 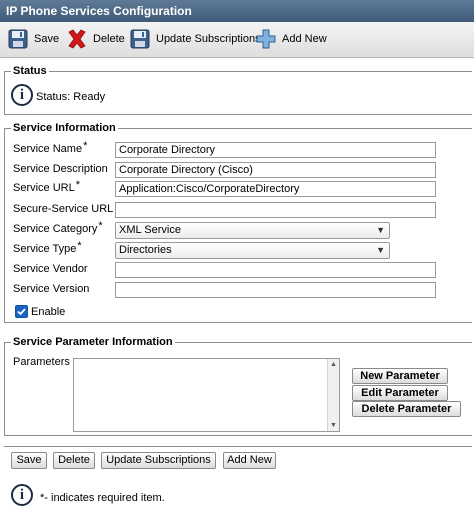 What do you see at coordinates (238, 446) in the screenshot?
I see `divider` at bounding box center [238, 446].